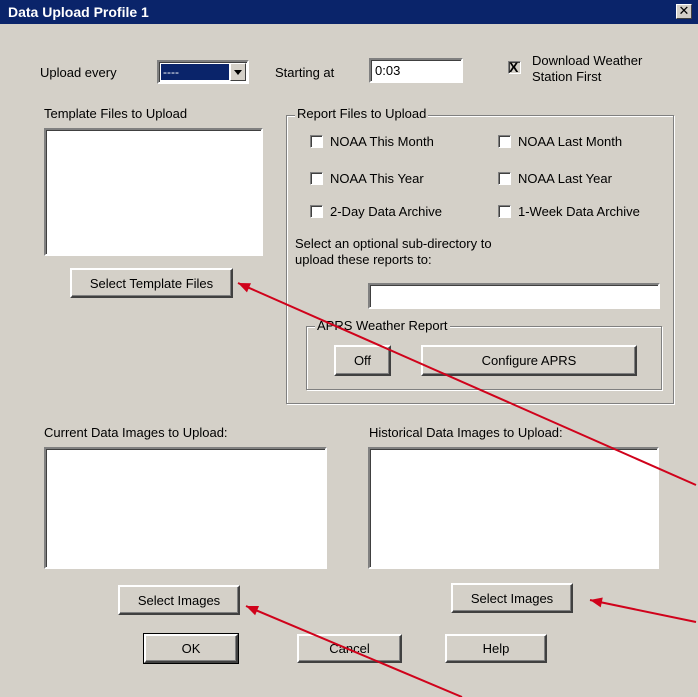 The image size is (698, 697). I want to click on template-files-list, so click(153, 192).